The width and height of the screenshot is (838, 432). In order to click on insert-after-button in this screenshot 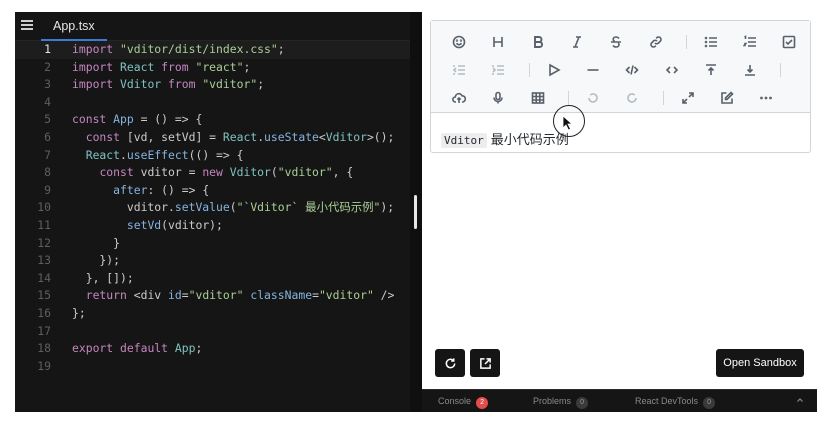, I will do `click(750, 70)`.